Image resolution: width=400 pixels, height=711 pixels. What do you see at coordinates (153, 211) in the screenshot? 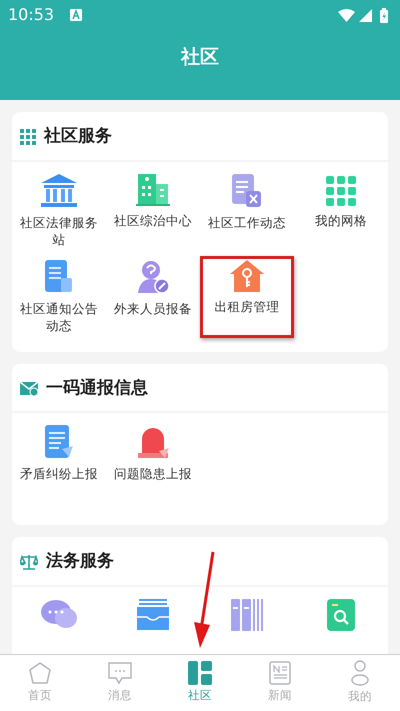
I see `service-tile: 社区综治中心` at bounding box center [153, 211].